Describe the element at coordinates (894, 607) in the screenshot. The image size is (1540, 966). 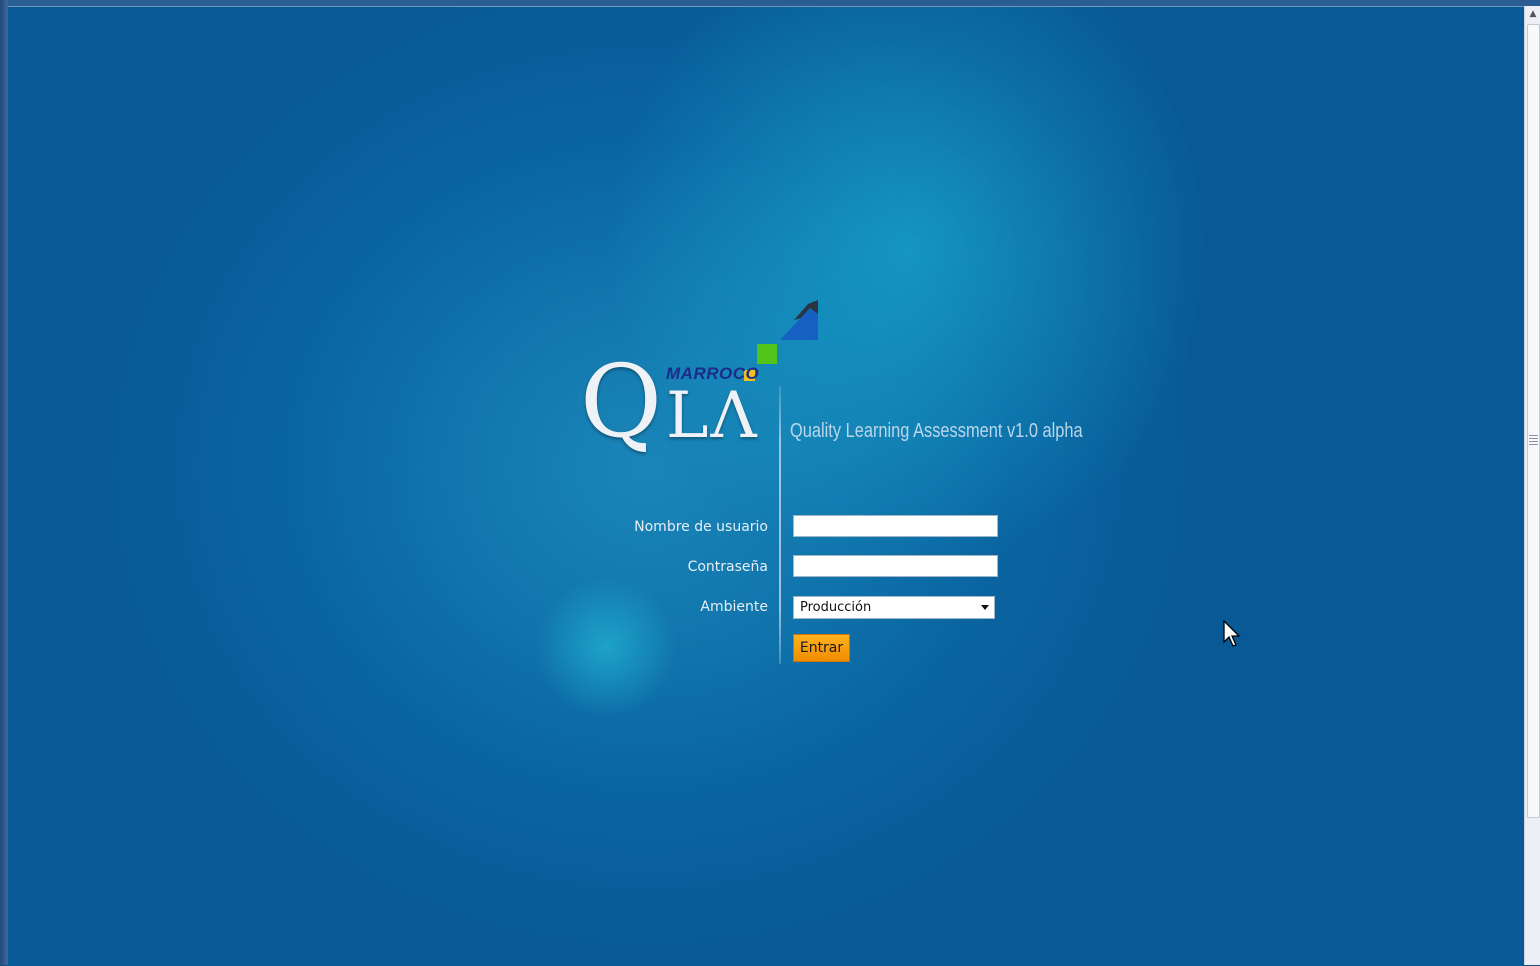
I see `environment-select: Producción` at that location.